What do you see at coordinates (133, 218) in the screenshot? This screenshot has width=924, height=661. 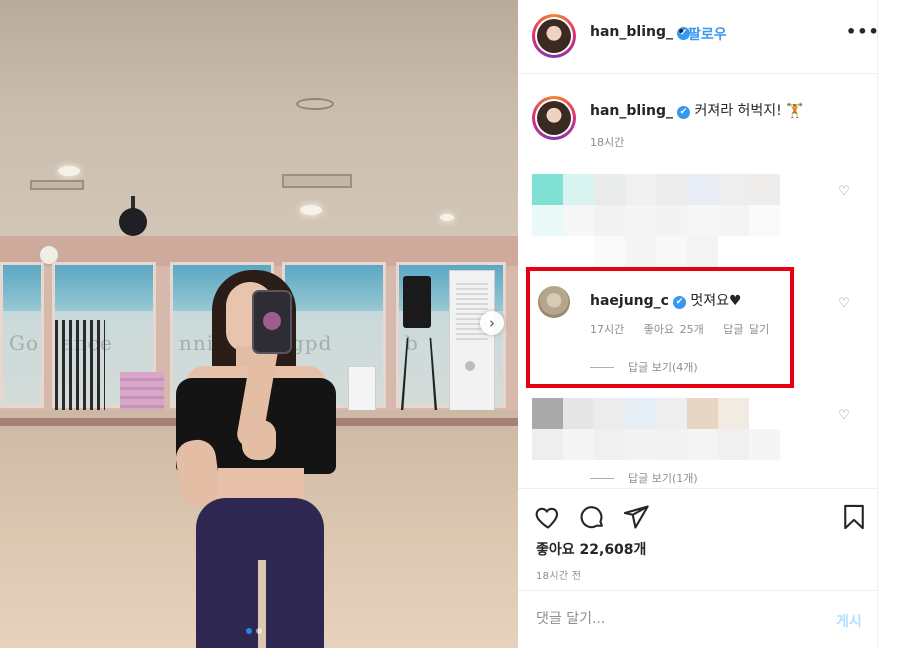 I see `security-camera` at bounding box center [133, 218].